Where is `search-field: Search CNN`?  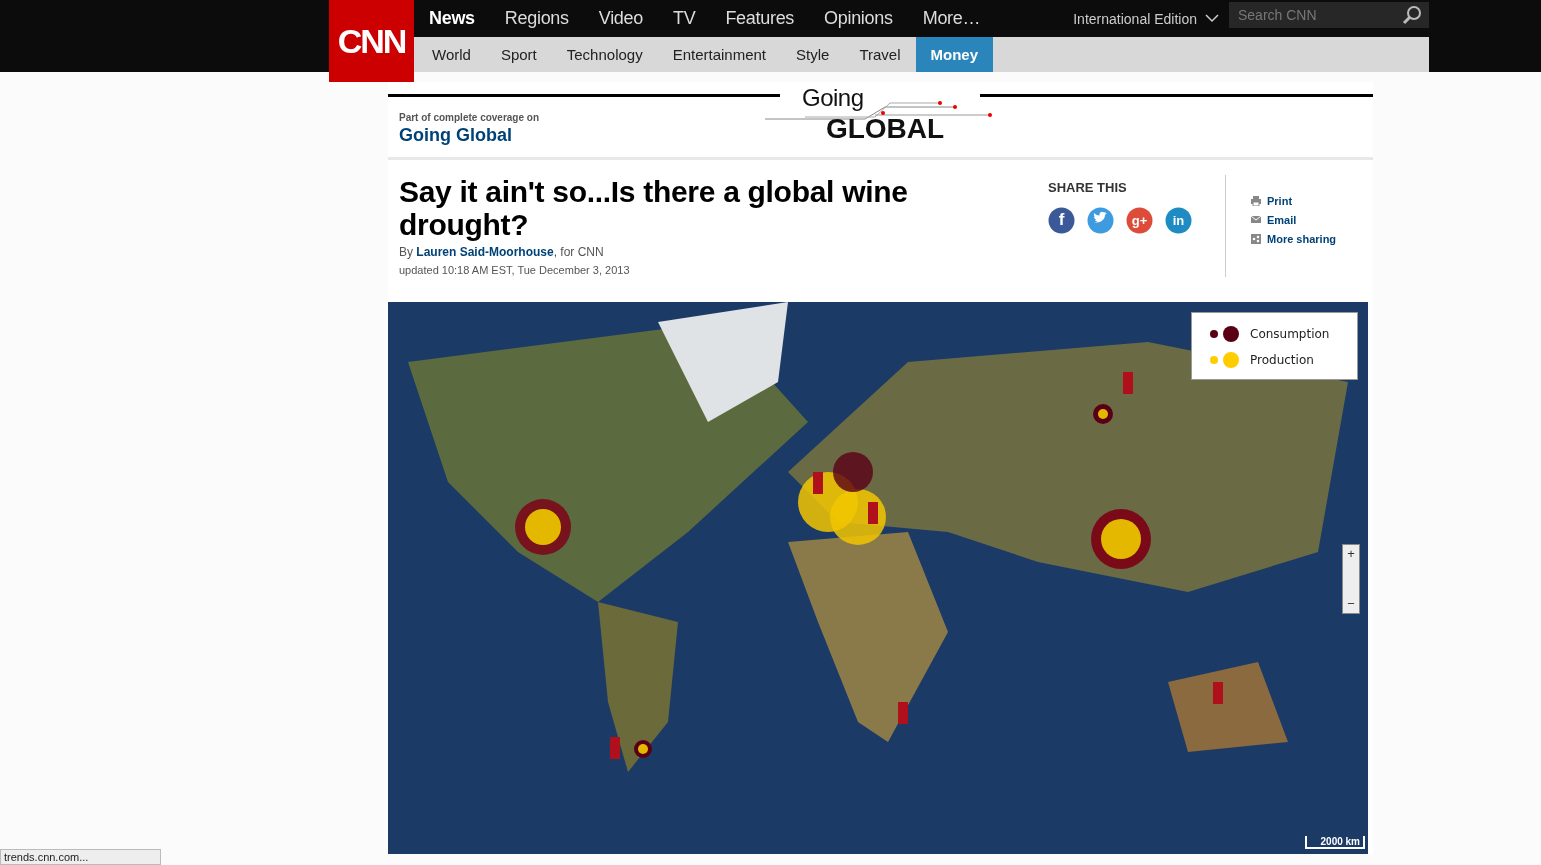
search-field: Search CNN is located at coordinates (1329, 14).